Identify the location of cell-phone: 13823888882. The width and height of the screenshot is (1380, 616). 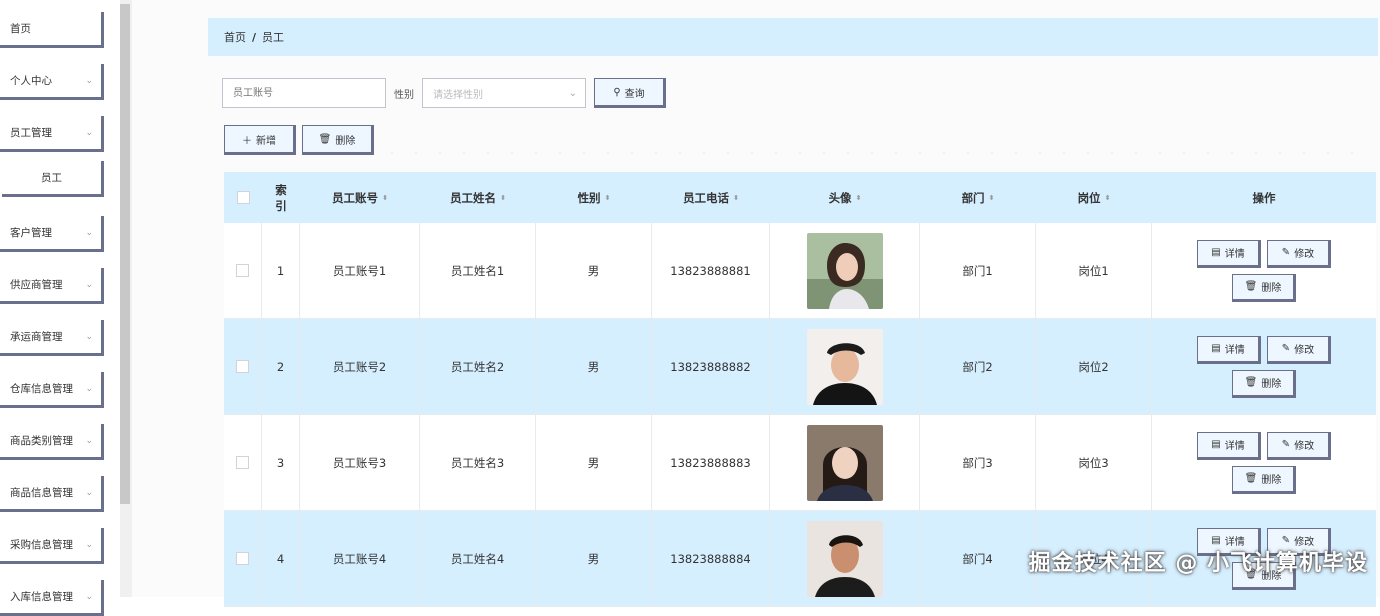
(711, 366).